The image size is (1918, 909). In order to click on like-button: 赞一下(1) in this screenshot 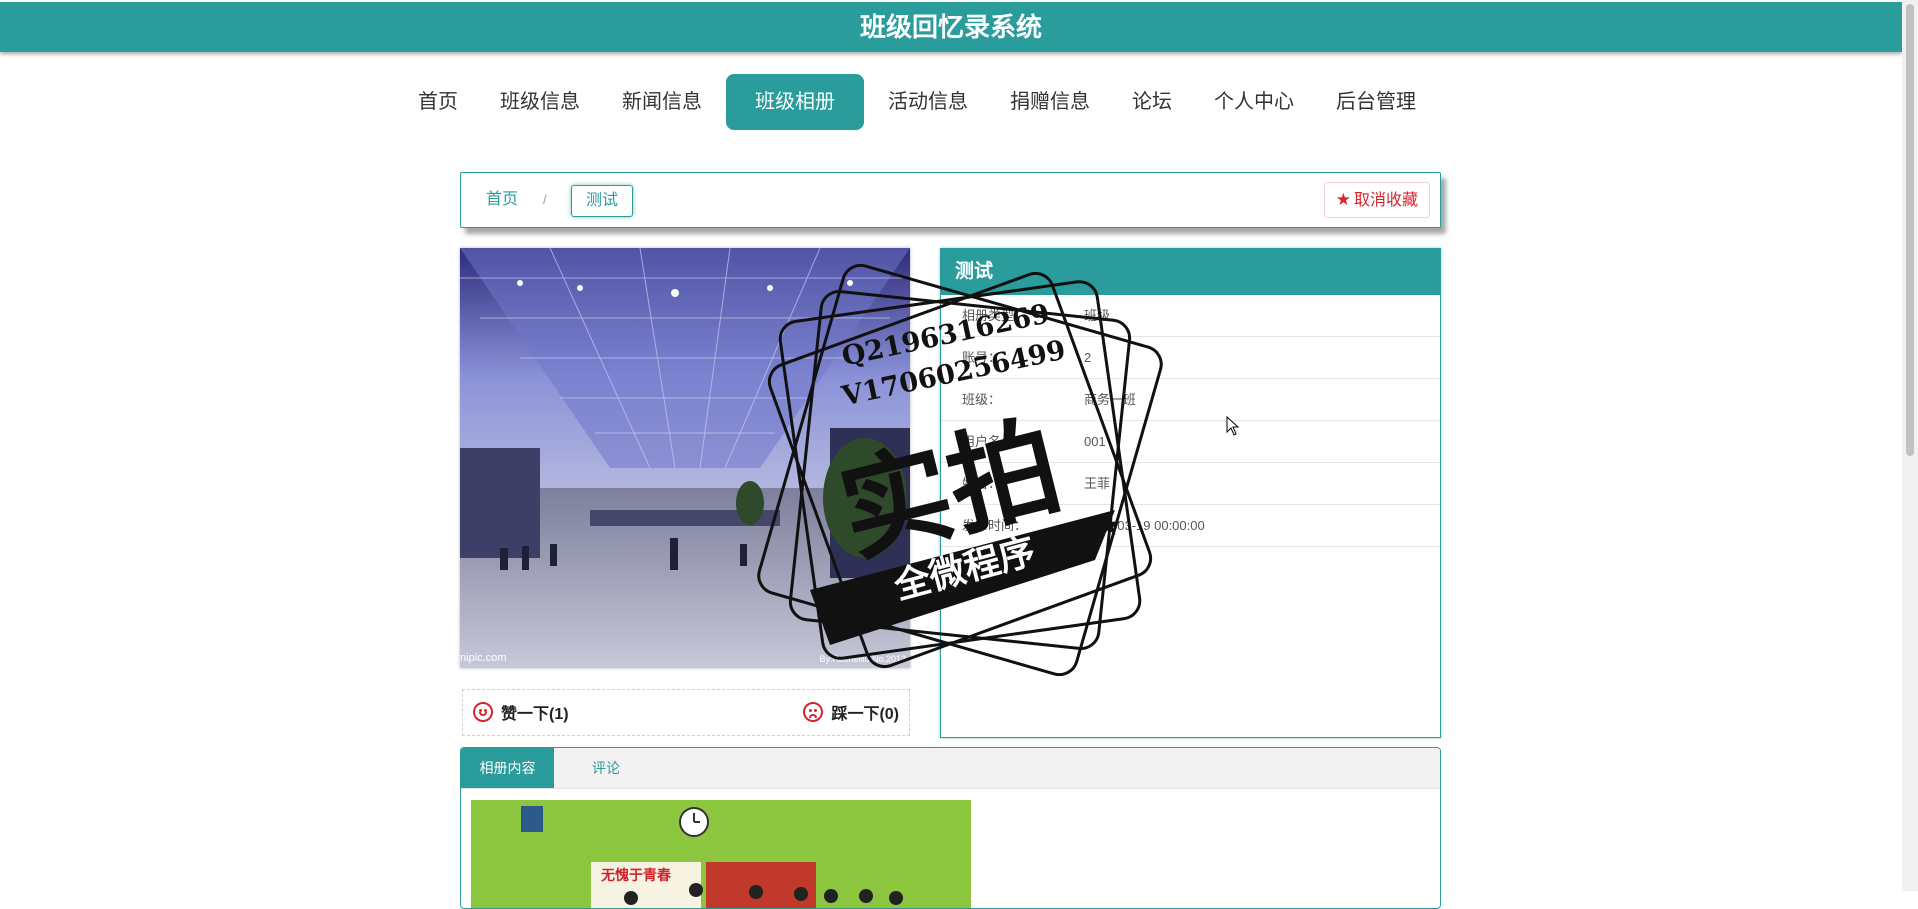, I will do `click(521, 712)`.